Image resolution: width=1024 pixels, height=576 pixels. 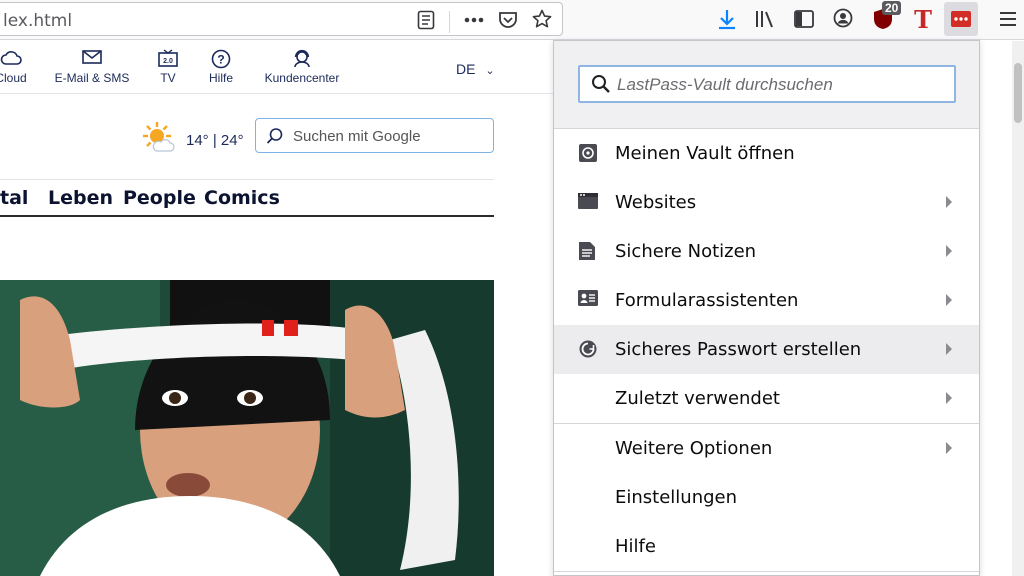 What do you see at coordinates (281, 19) in the screenshot?
I see `url-bar: lex.html` at bounding box center [281, 19].